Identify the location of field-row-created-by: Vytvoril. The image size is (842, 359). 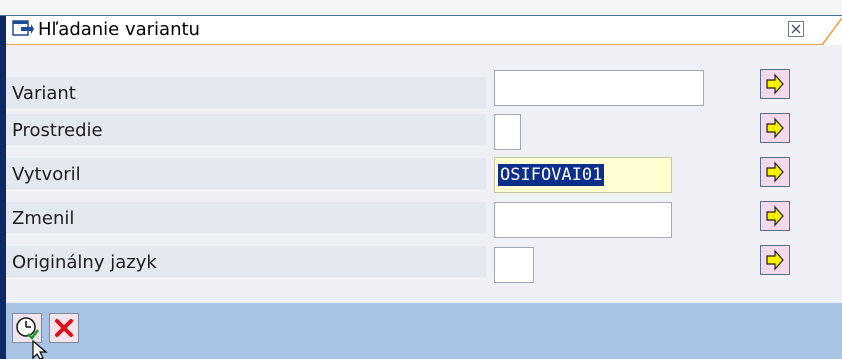
(246, 174).